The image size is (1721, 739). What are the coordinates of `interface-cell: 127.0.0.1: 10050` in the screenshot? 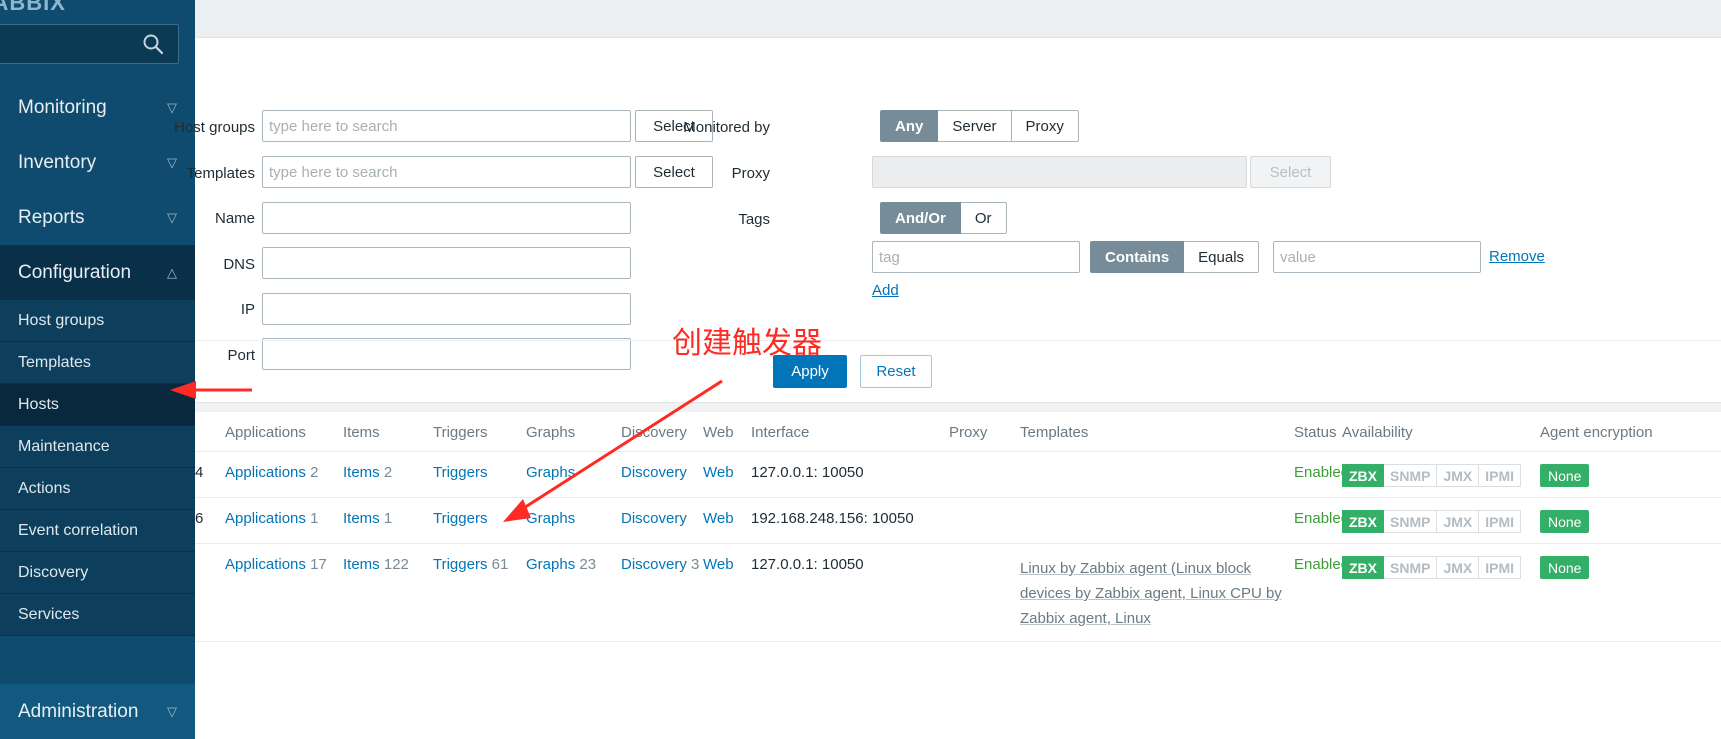 It's located at (807, 564).